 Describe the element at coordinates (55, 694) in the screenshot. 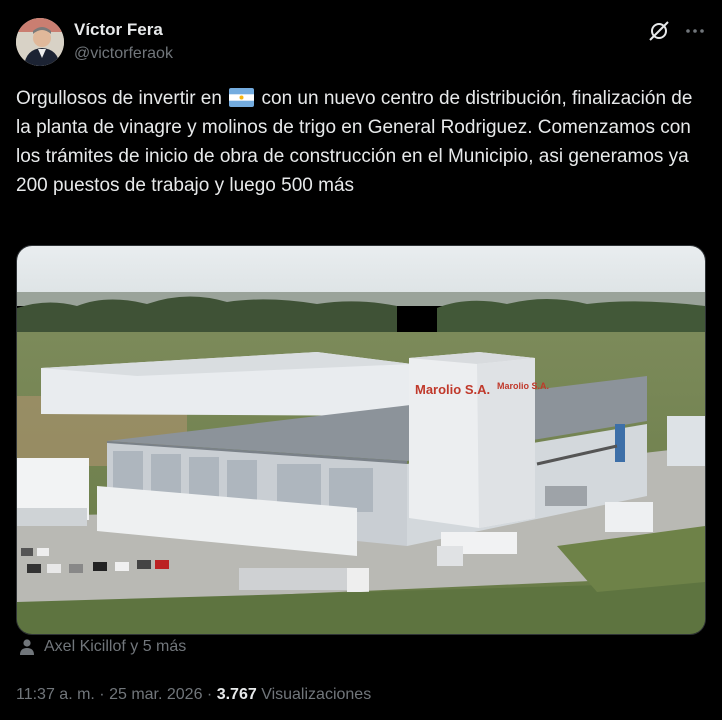

I see `tweet-time: 11:37 a. m.` at that location.